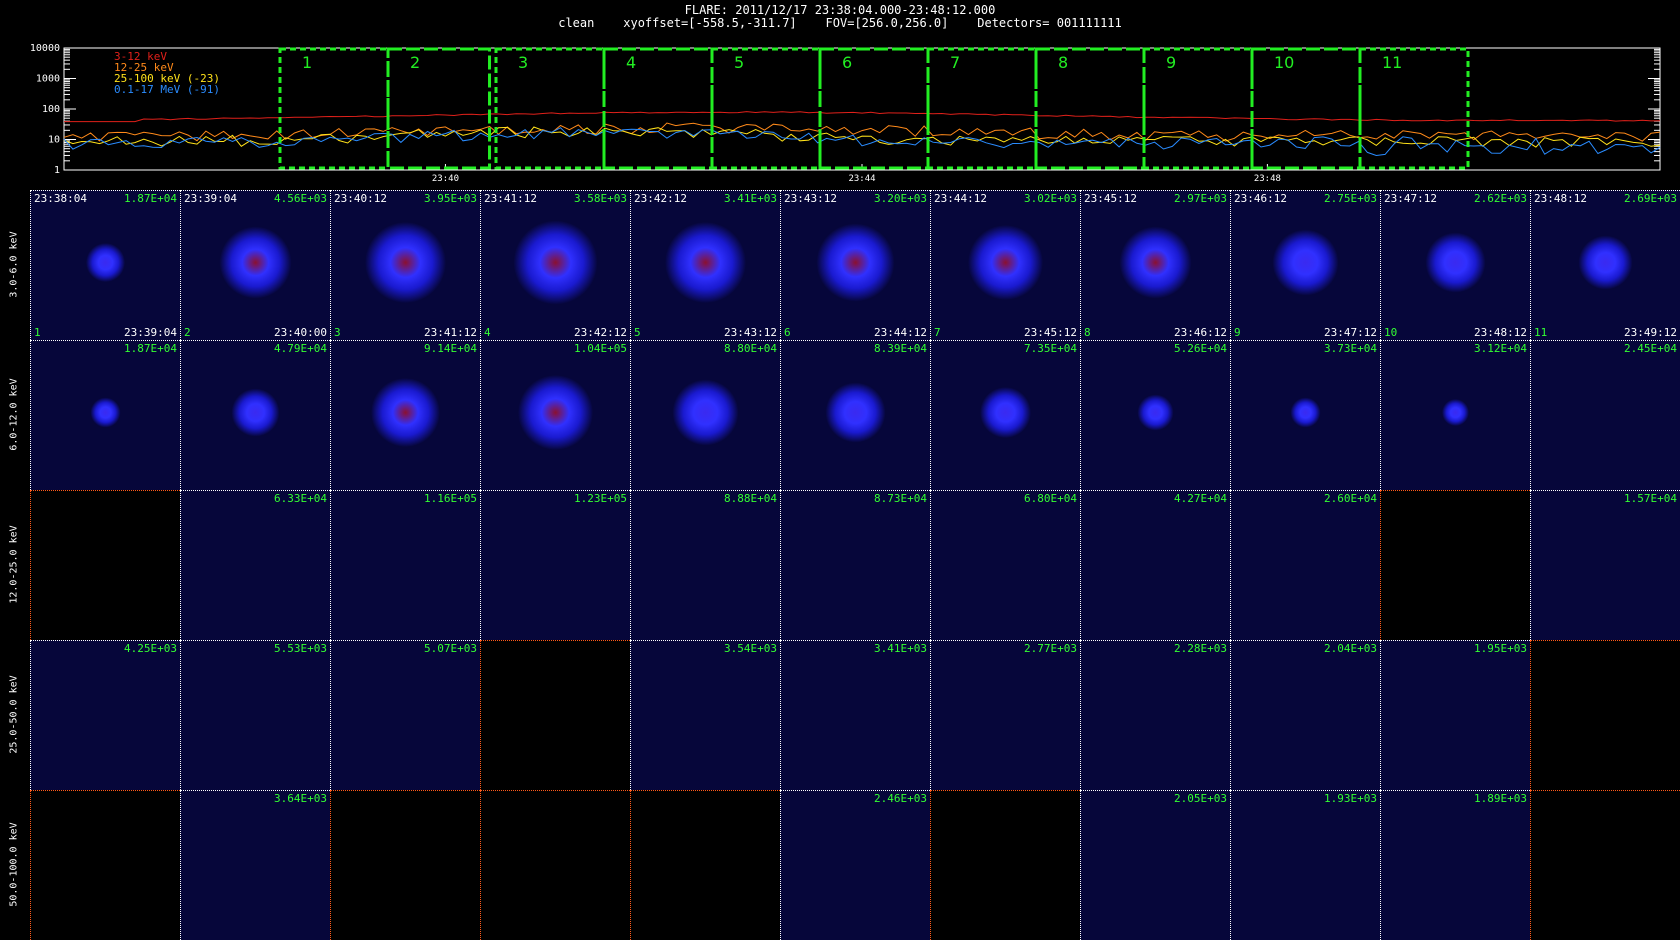 This screenshot has height=940, width=1680. I want to click on interval-label-8: 8, so click(1063, 62).